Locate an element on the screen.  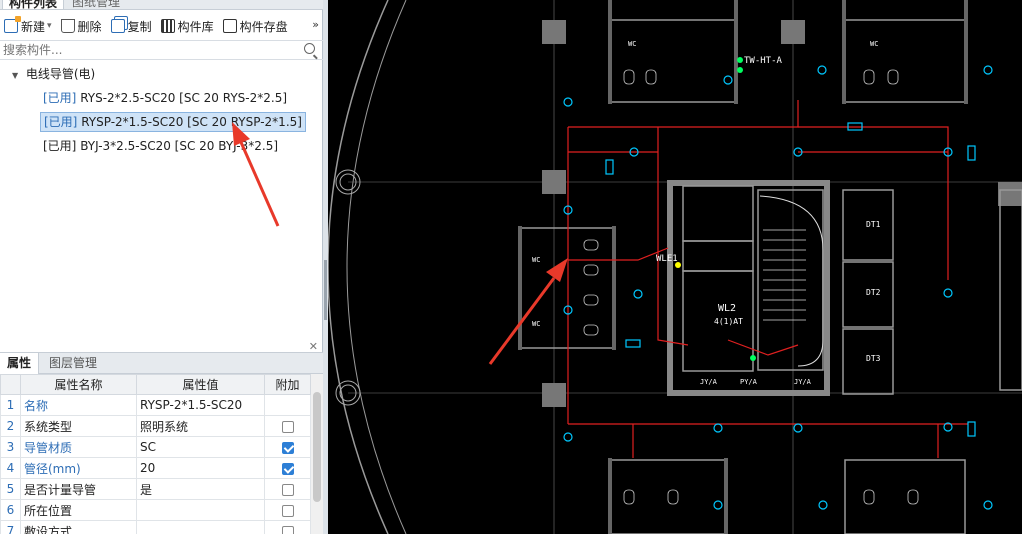
label-wl2: WL2 is located at coordinates (727, 308).